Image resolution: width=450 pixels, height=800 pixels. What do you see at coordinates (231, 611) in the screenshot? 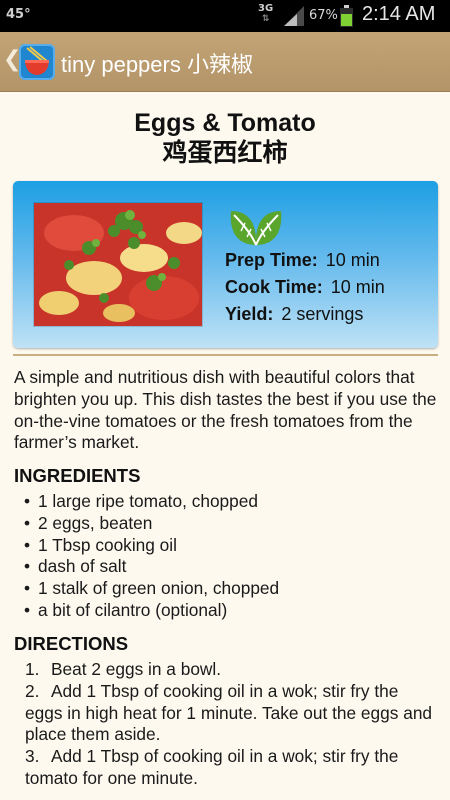
I see `list-item: • a bit of cilantro (optional)` at bounding box center [231, 611].